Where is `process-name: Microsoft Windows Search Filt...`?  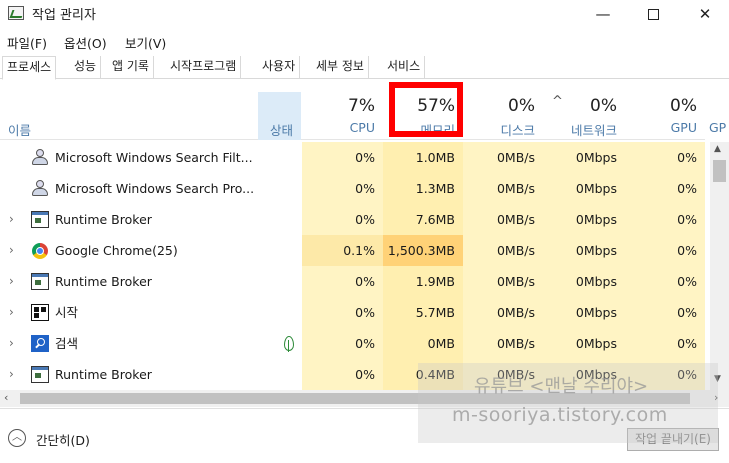 process-name: Microsoft Windows Search Filt... is located at coordinates (154, 157).